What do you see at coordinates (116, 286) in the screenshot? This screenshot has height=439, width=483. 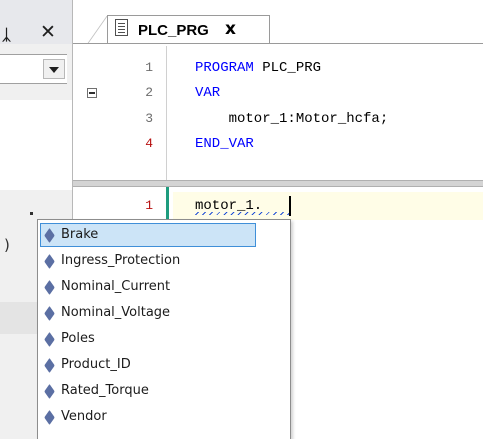 I see `autocomplete-item-label: Nominal_Current` at bounding box center [116, 286].